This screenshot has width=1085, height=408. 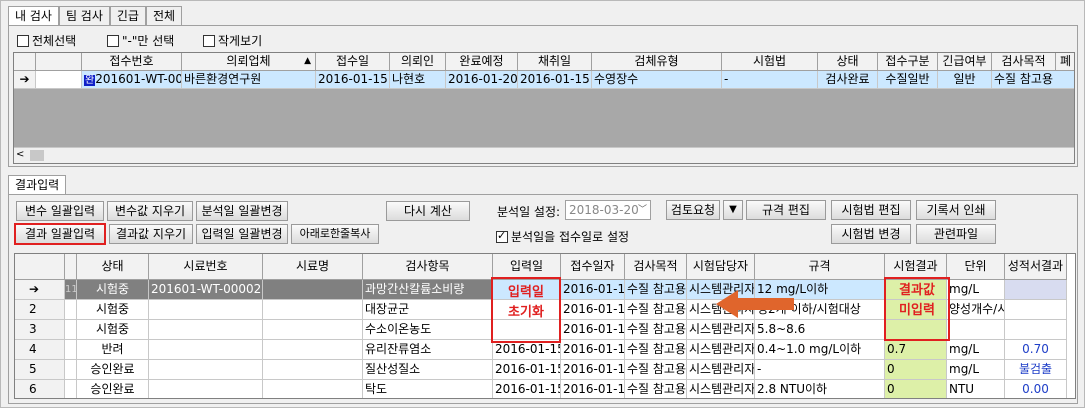 I want to click on result-clear-button: 결과값 지우기, so click(x=151, y=234).